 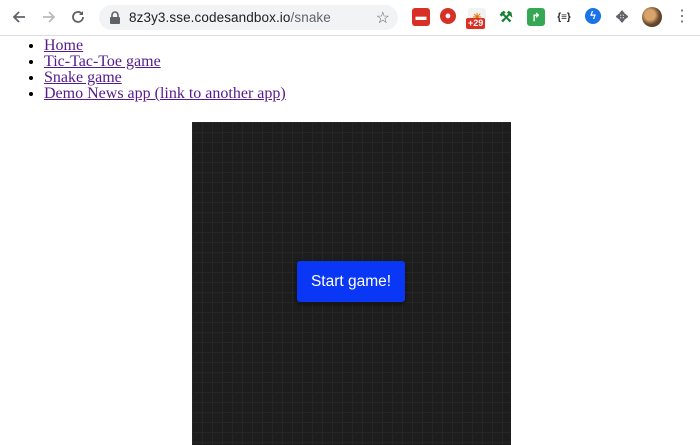 I want to click on lock-icon, so click(x=115, y=17).